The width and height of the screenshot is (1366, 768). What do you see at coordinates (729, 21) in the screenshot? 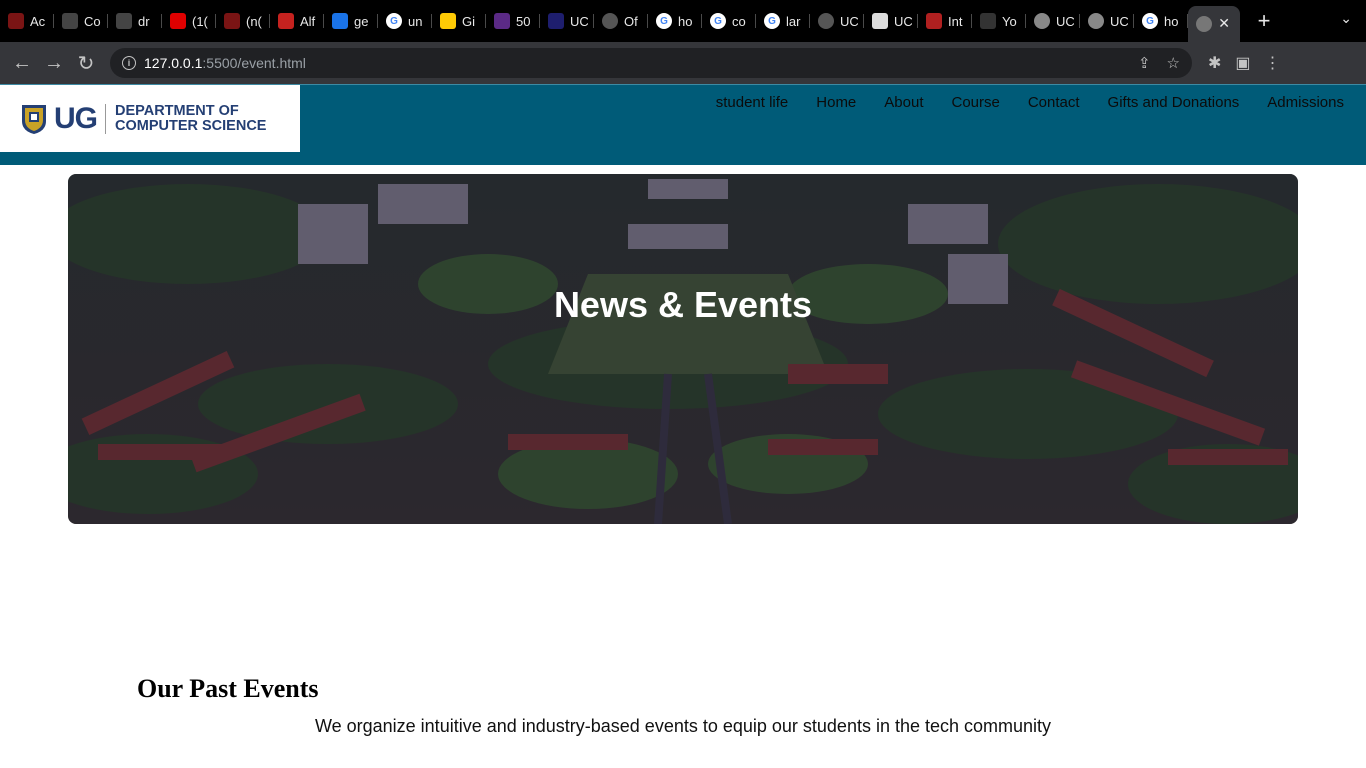
I see `browser-tab: Gco` at bounding box center [729, 21].